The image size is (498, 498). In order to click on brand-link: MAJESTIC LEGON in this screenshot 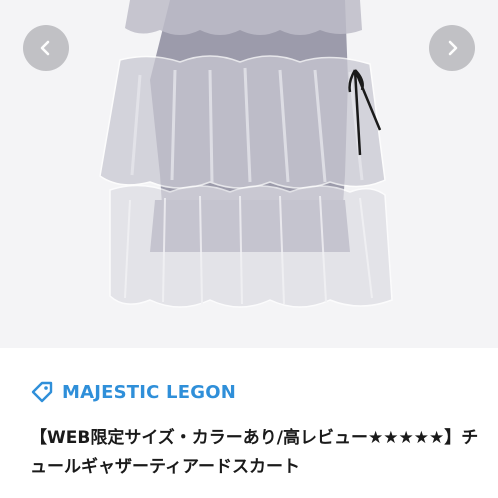, I will do `click(133, 392)`.